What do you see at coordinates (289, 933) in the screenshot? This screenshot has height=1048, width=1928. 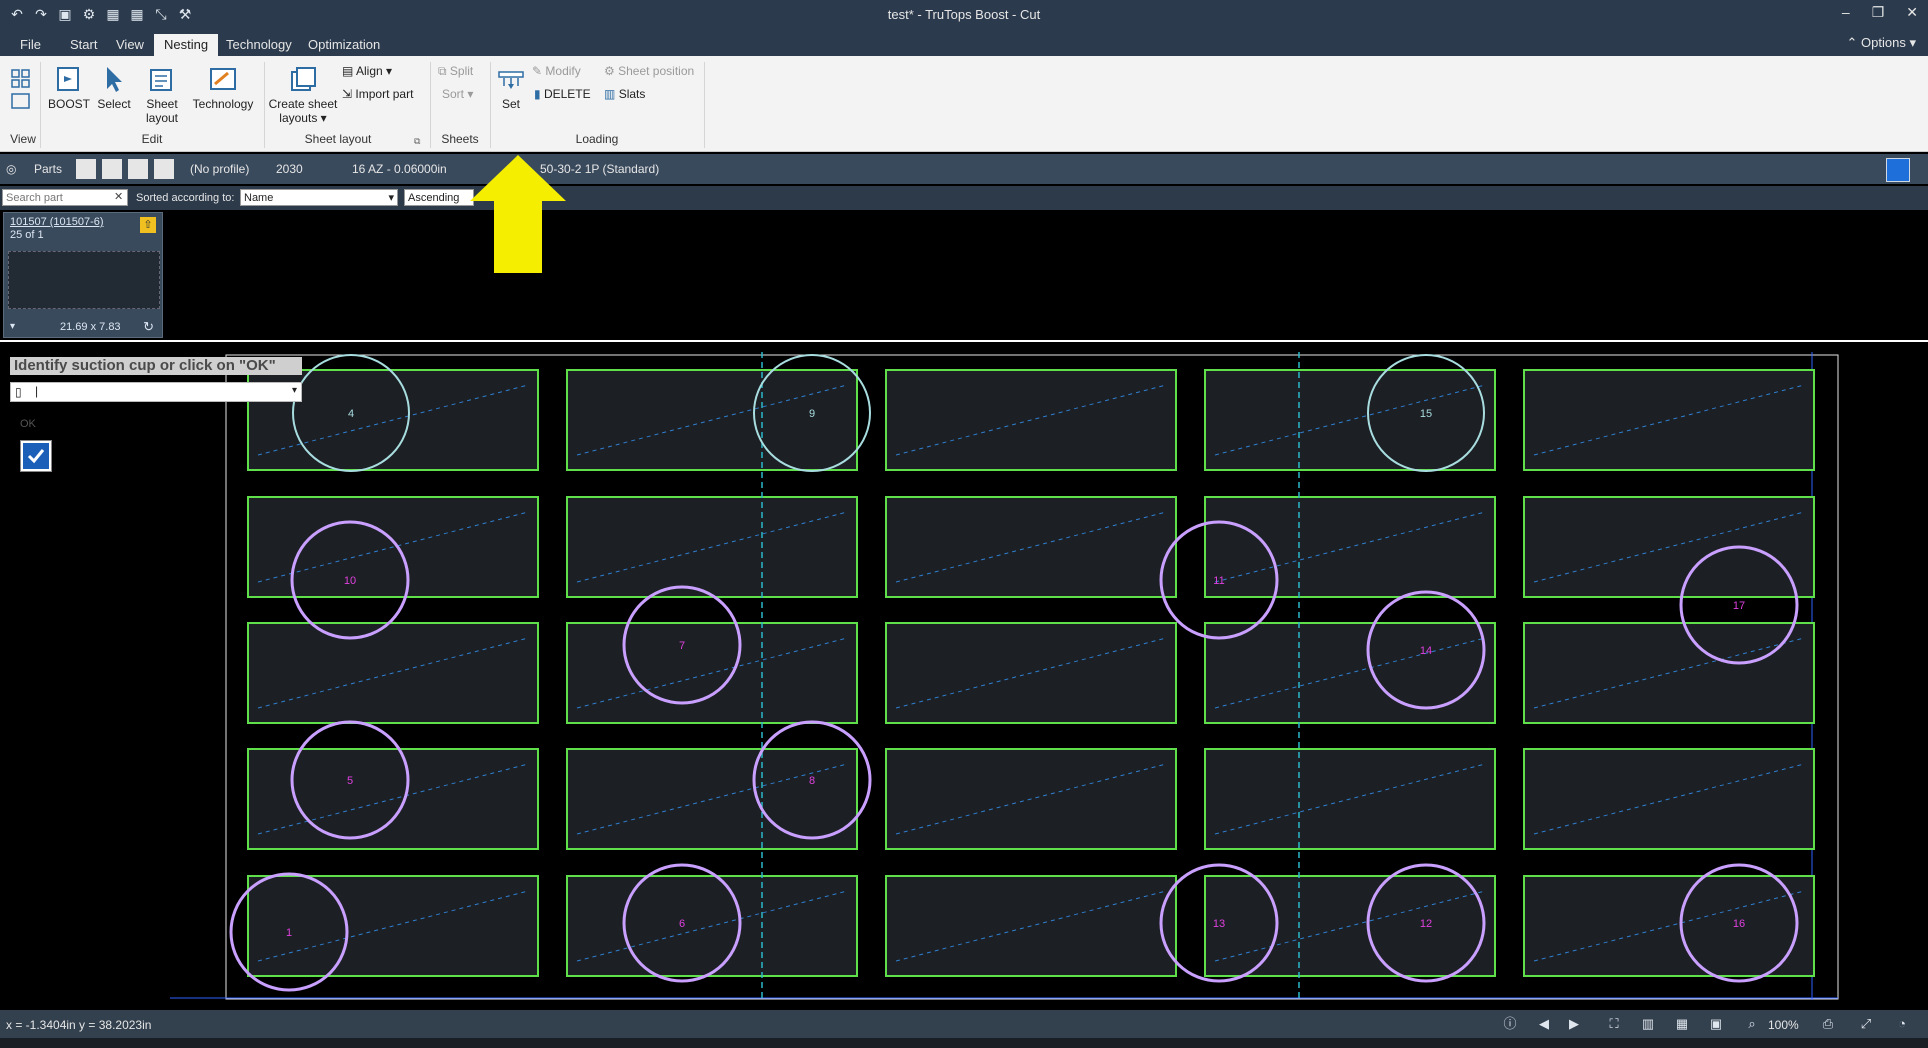 I see `suction-cup-label: 1` at bounding box center [289, 933].